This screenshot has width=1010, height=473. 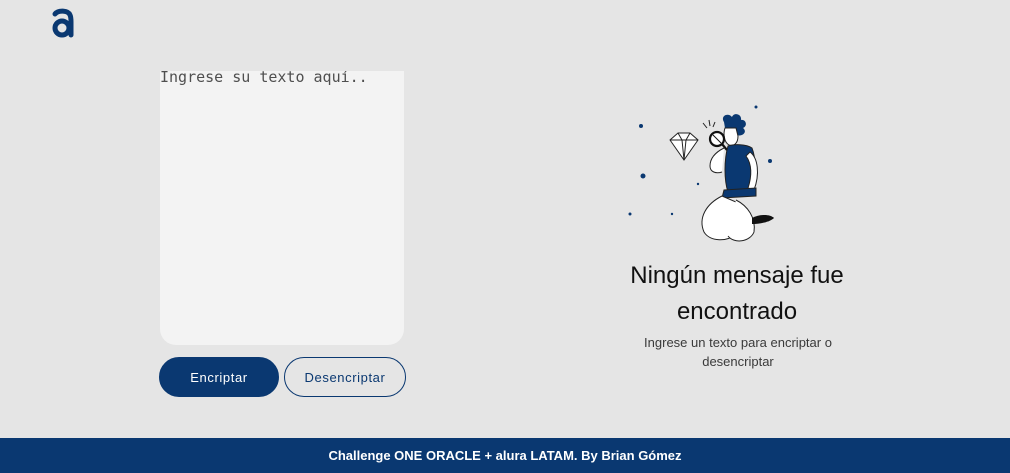 I want to click on encrypt-button-label: Encriptar, so click(x=219, y=377).